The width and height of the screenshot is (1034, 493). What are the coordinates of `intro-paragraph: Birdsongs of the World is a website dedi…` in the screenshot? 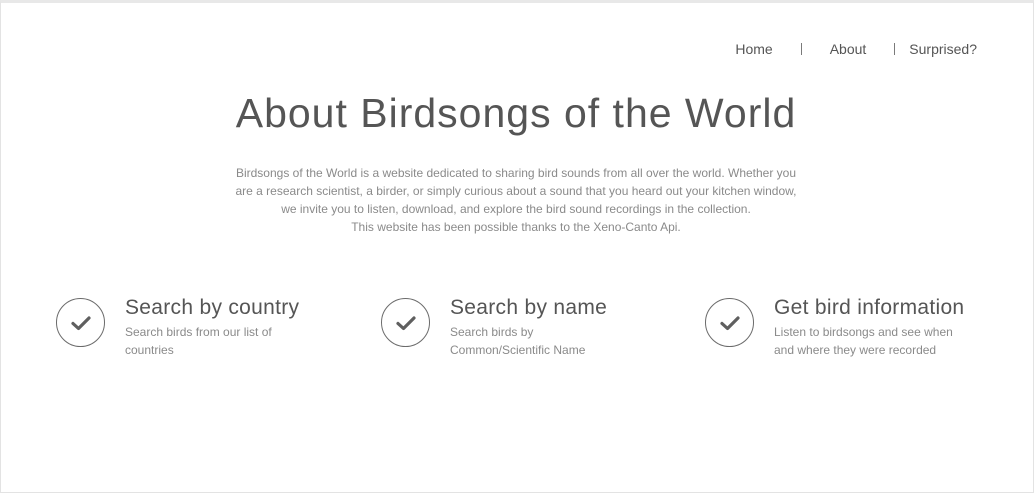 It's located at (516, 200).